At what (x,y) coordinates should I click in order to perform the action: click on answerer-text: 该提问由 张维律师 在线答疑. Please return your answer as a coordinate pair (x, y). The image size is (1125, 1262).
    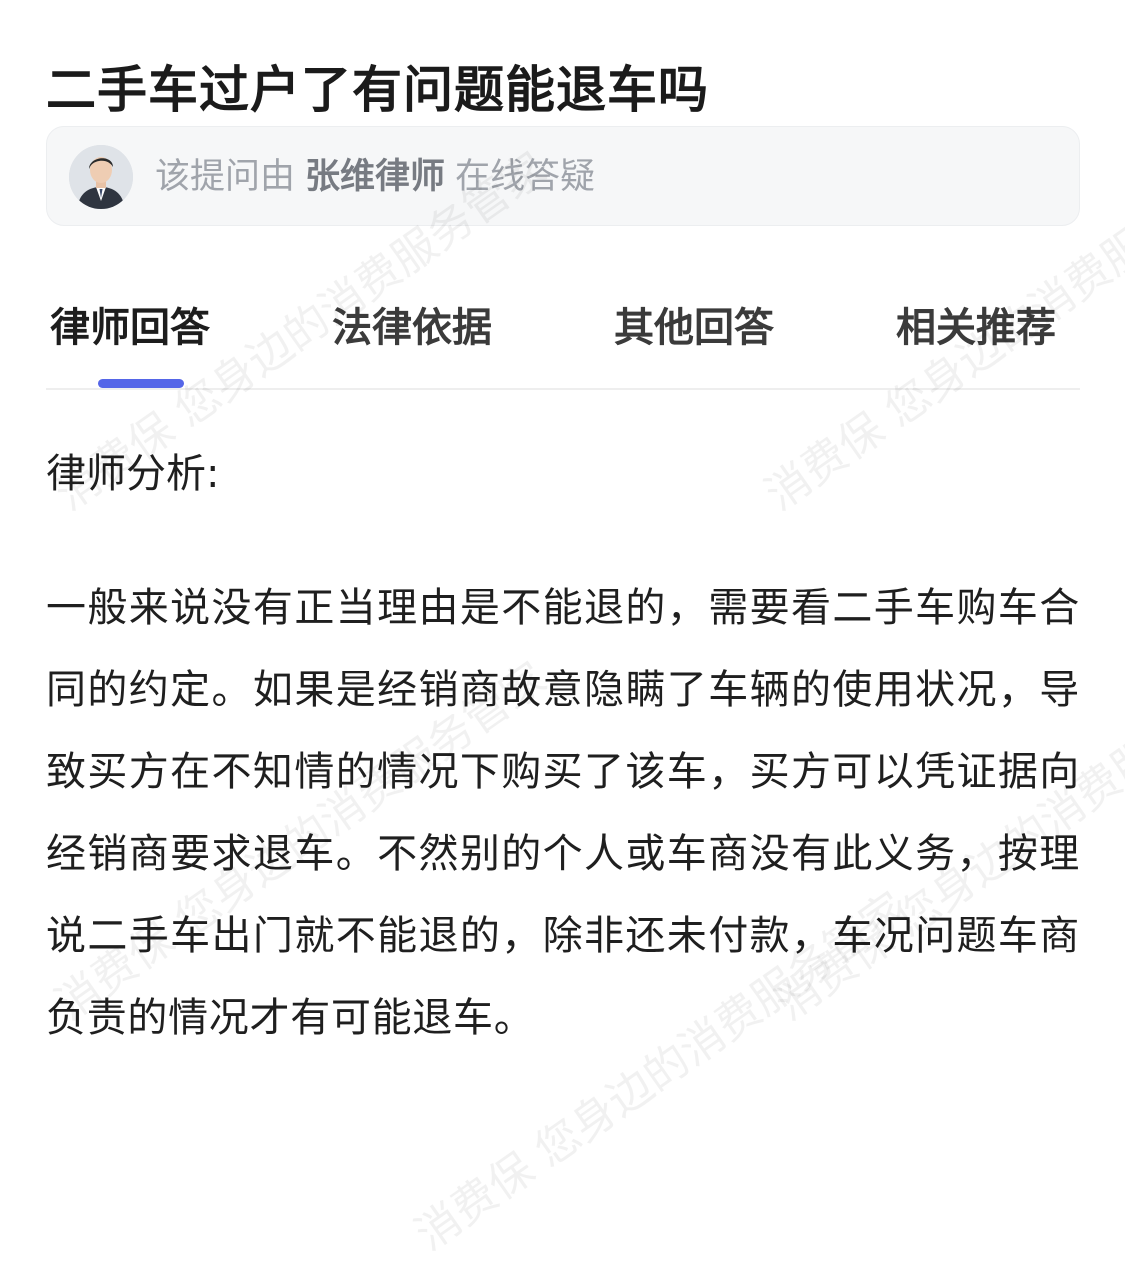
    Looking at the image, I should click on (375, 177).